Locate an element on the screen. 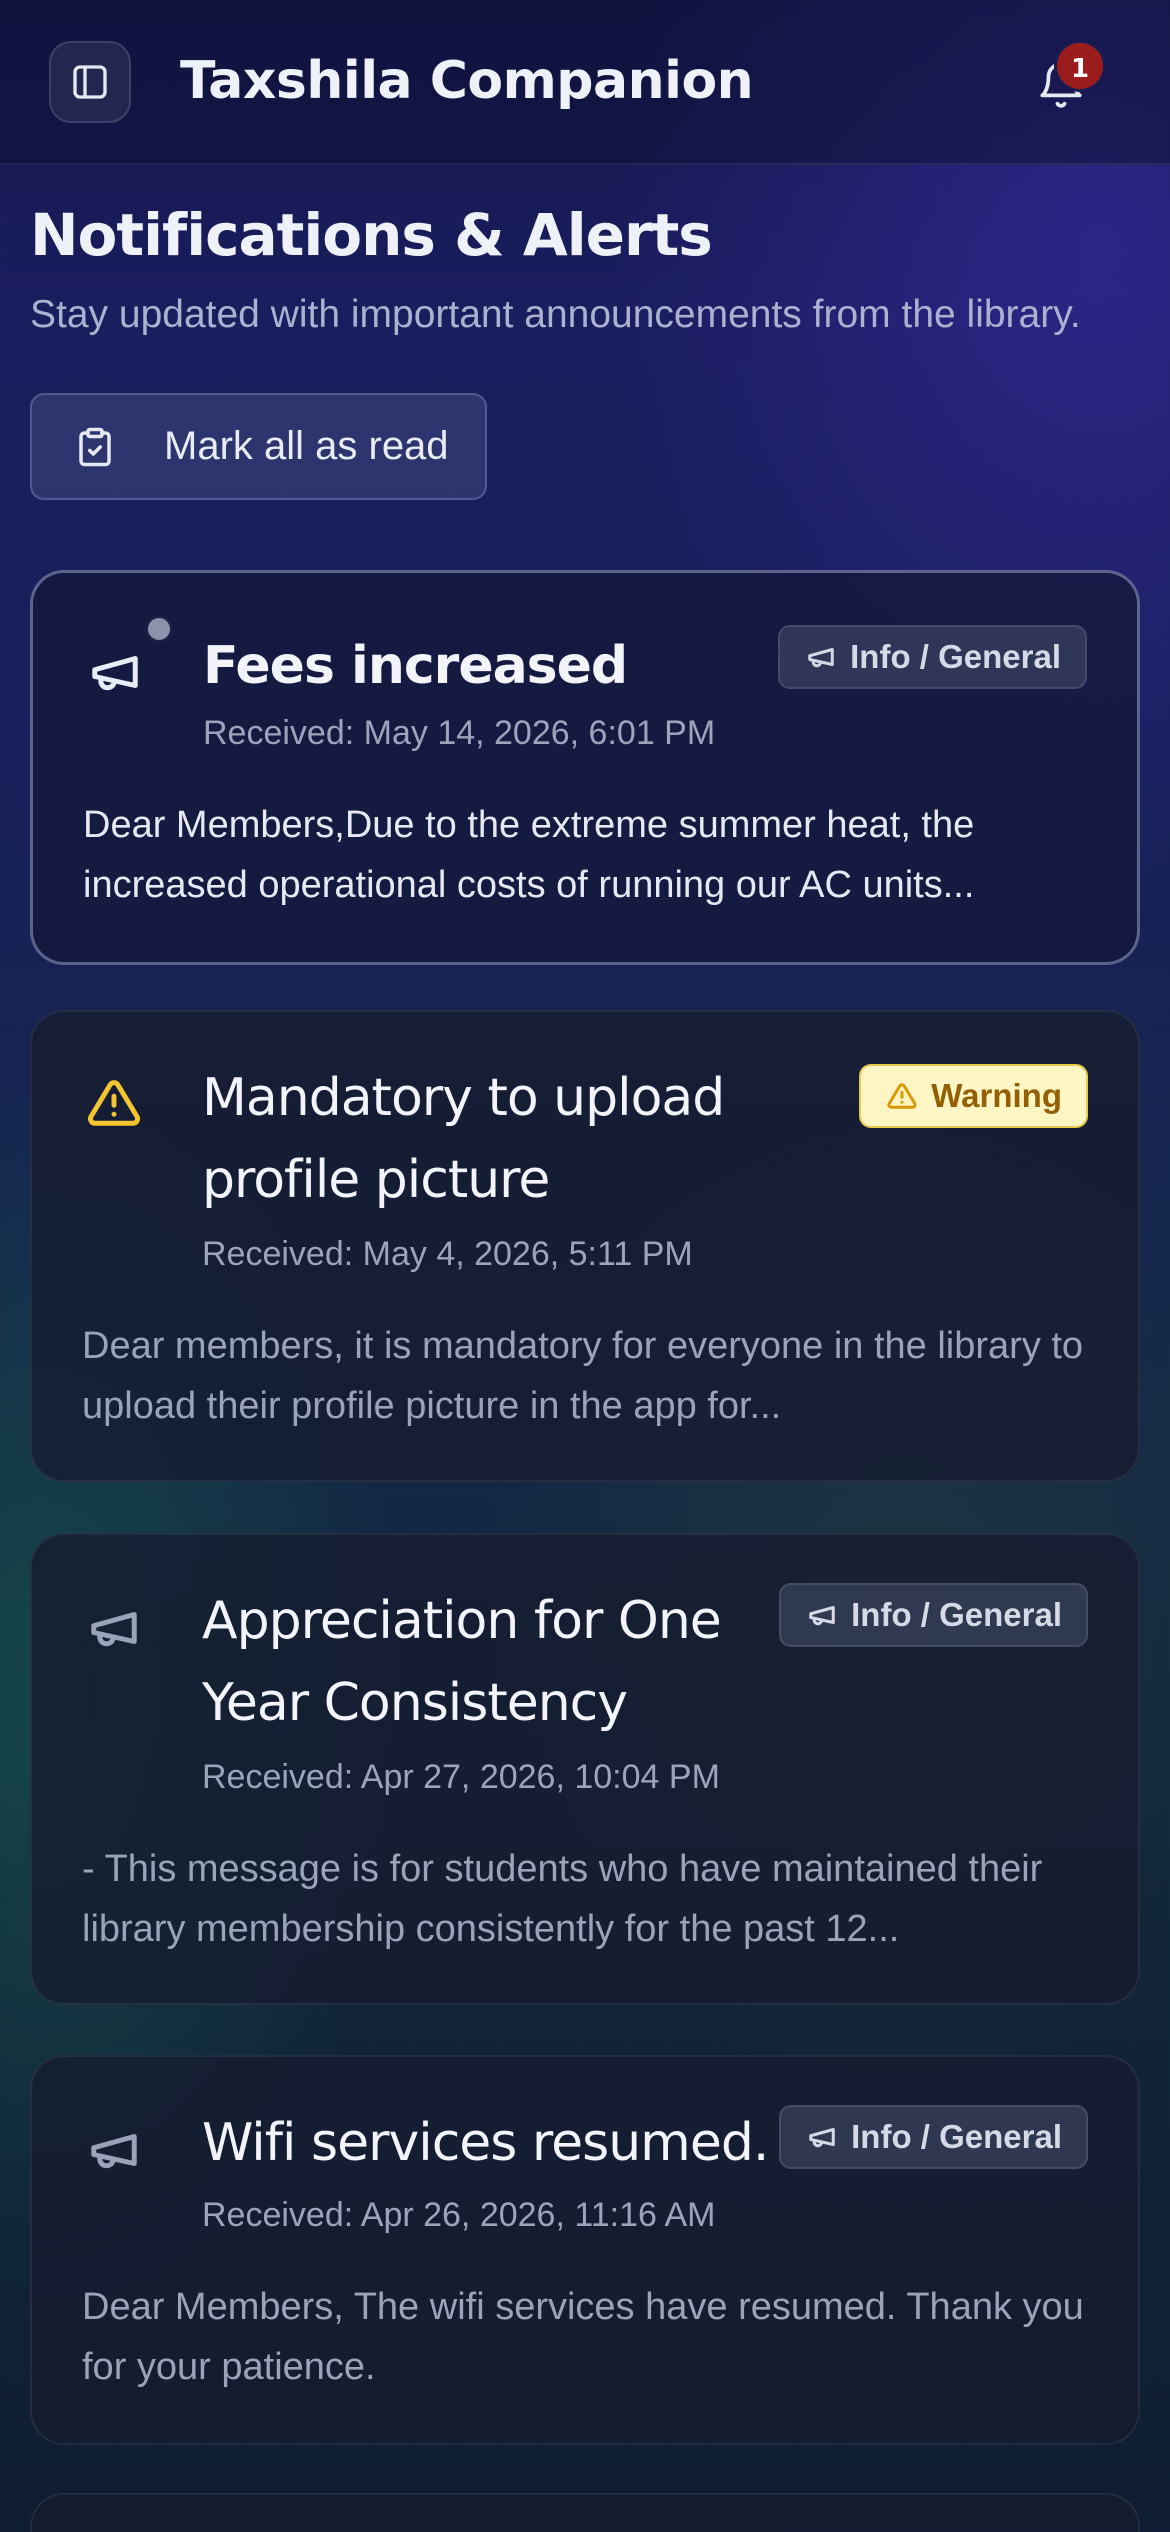 The width and height of the screenshot is (1170, 2532). notification-card is located at coordinates (585, 2512).